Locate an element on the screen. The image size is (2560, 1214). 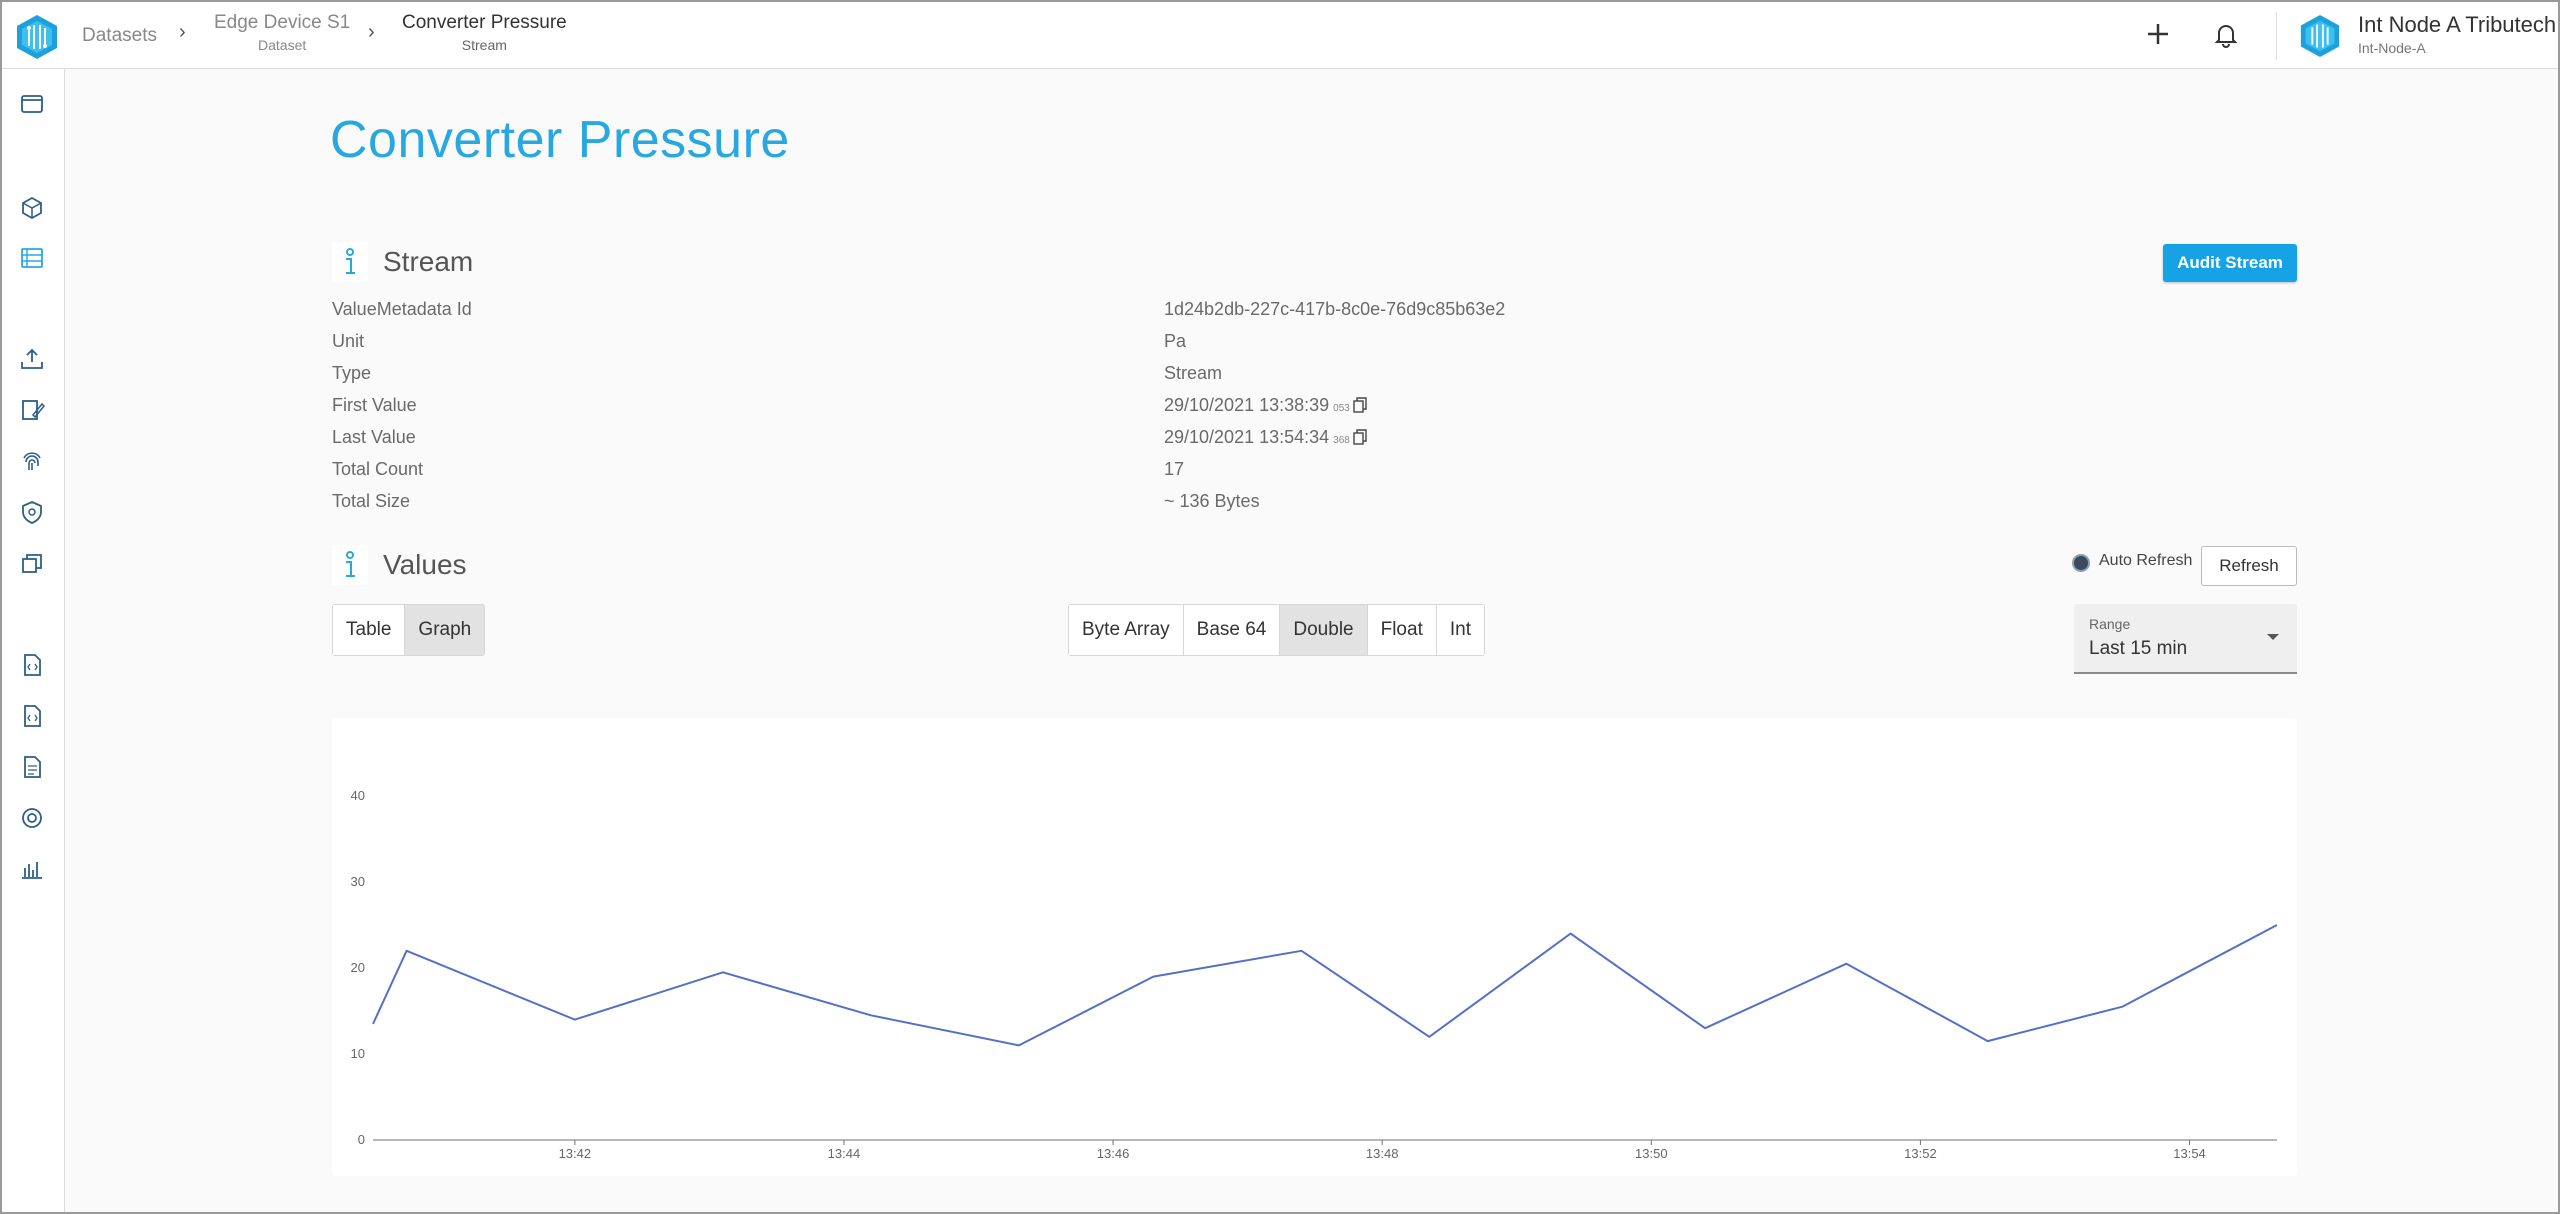
info-row-unit: Unit Pa is located at coordinates (1032, 344).